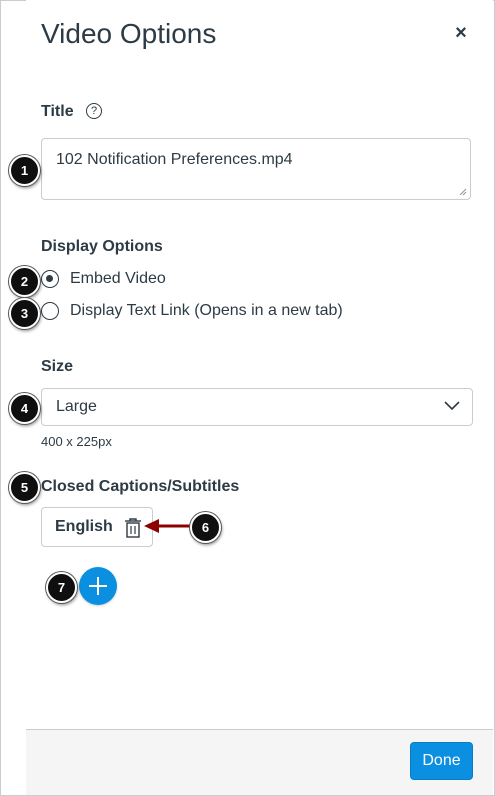 Image resolution: width=495 pixels, height=796 pixels. I want to click on captions-label: Closed Captions/Subtitles, so click(140, 486).